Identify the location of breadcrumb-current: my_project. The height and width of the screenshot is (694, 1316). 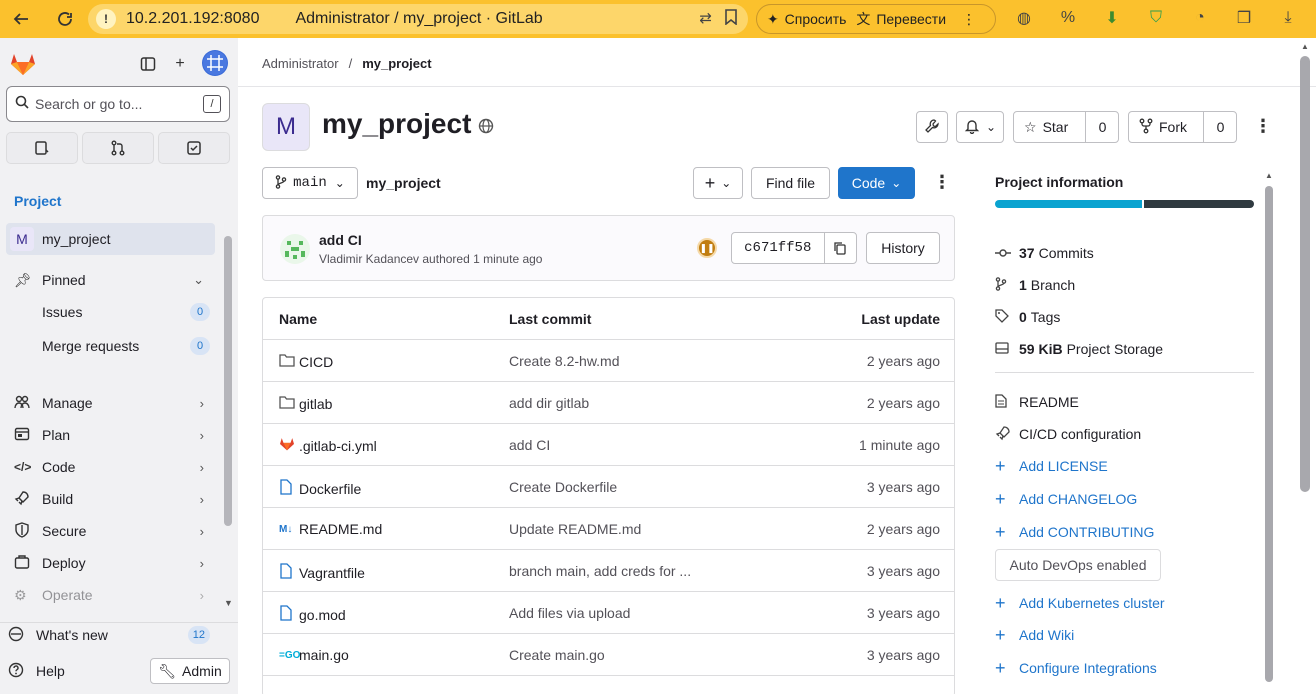
(396, 63).